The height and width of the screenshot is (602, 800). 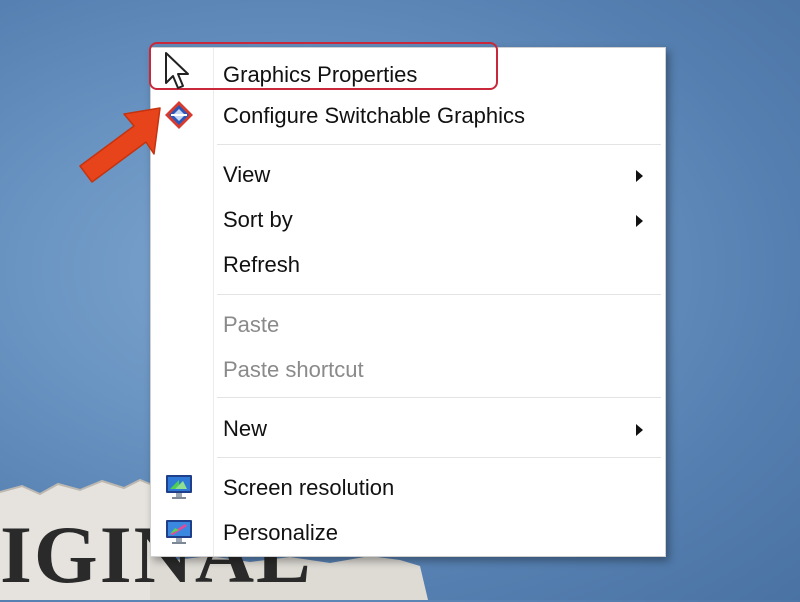 I want to click on highlight-rectangle, so click(x=323, y=66).